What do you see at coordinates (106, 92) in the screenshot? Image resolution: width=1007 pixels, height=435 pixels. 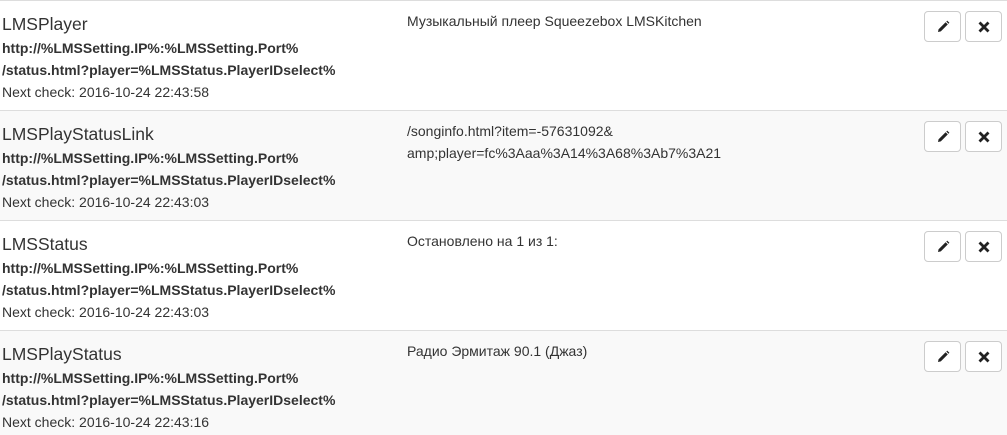 I see `next-check-text: Next check: 2016-10-24 22:43:58` at bounding box center [106, 92].